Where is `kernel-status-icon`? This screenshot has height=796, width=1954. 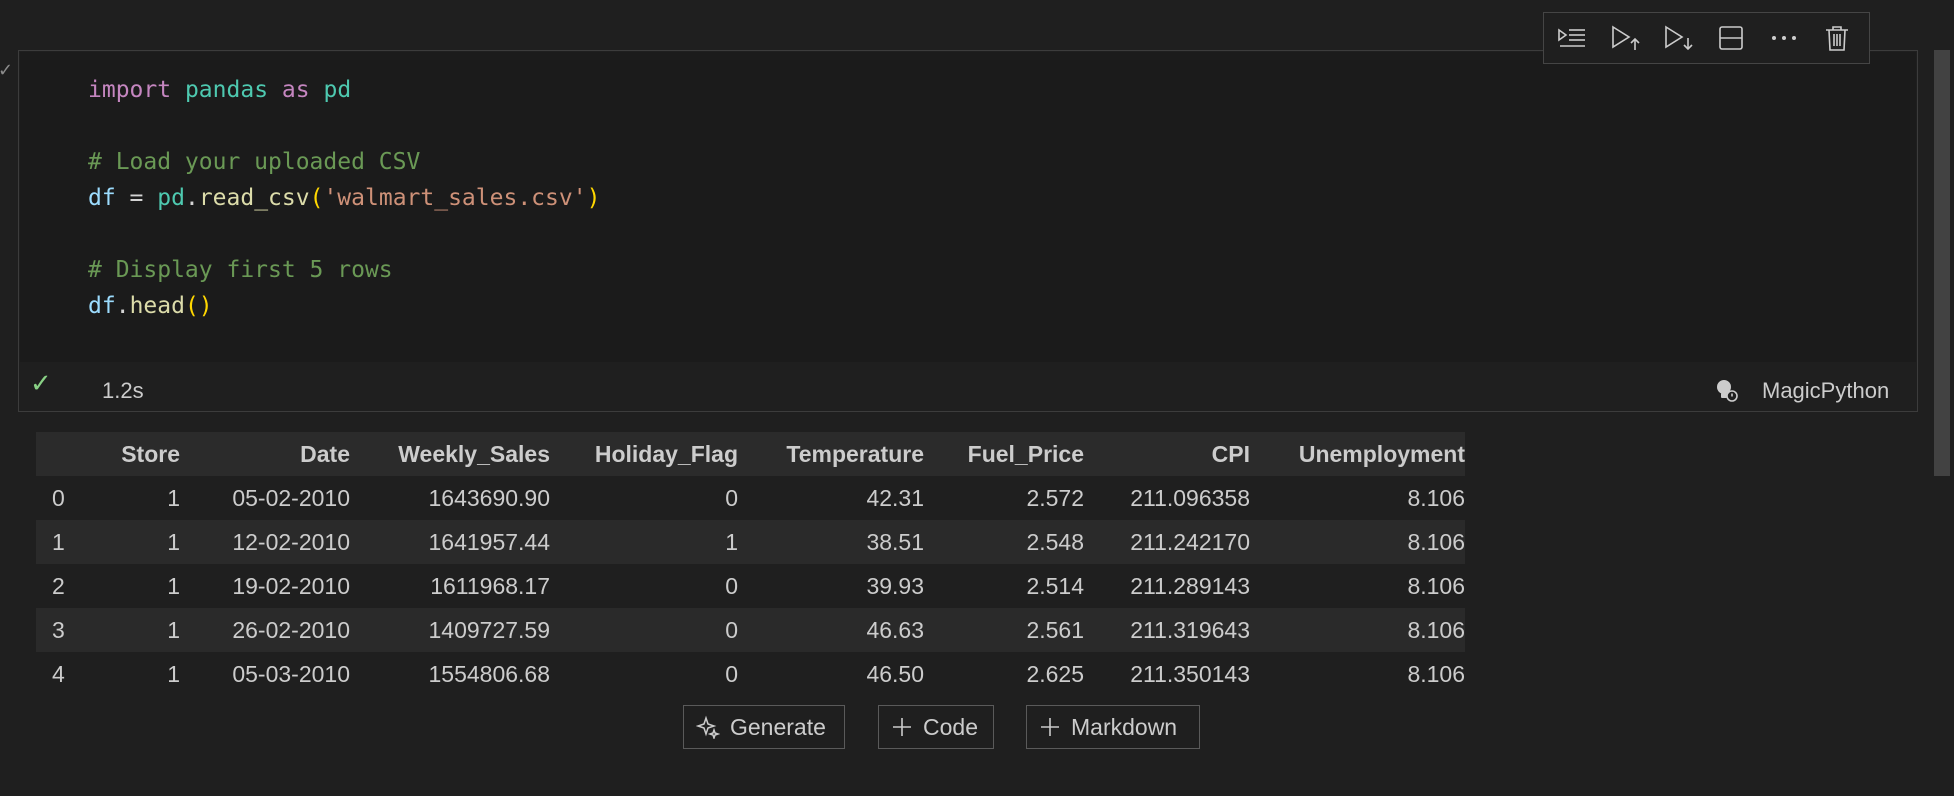 kernel-status-icon is located at coordinates (1726, 390).